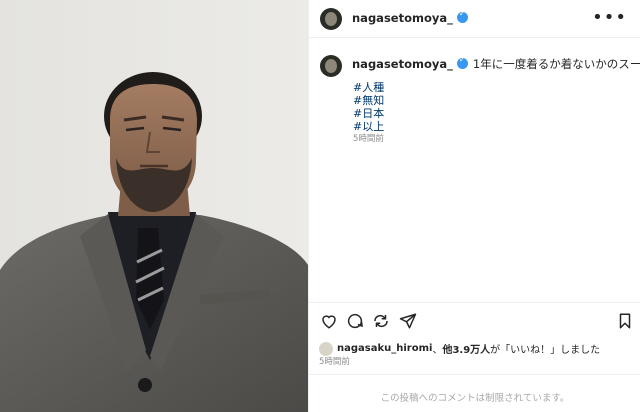  Describe the element at coordinates (329, 321) in the screenshot. I see `heart-icon` at that location.